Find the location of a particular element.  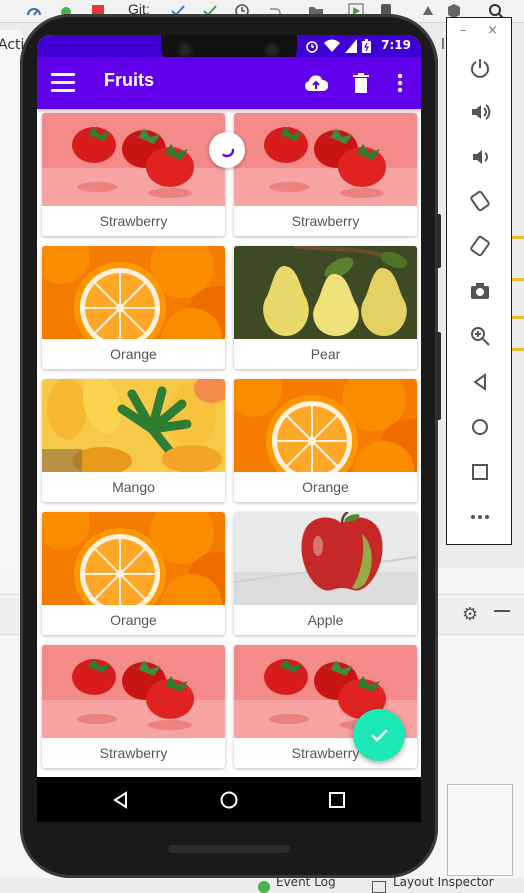

speedometer-icon is located at coordinates (34, 11).